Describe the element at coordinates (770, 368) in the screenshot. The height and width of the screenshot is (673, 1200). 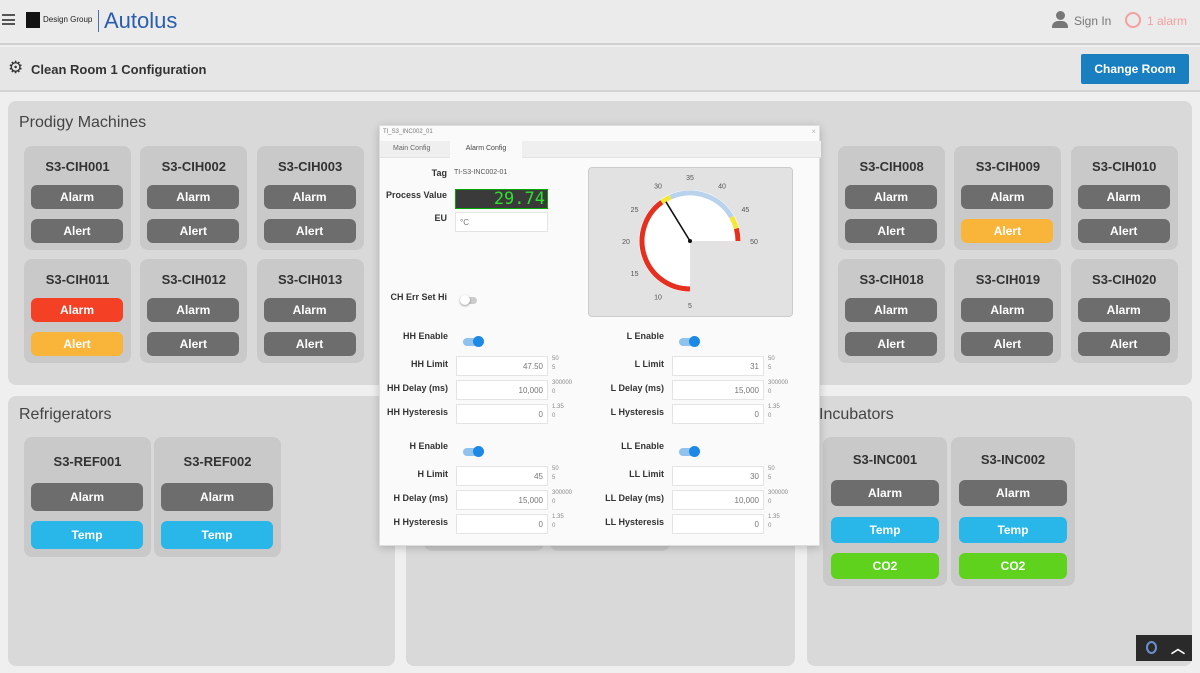
I see `range-min: 5` at that location.